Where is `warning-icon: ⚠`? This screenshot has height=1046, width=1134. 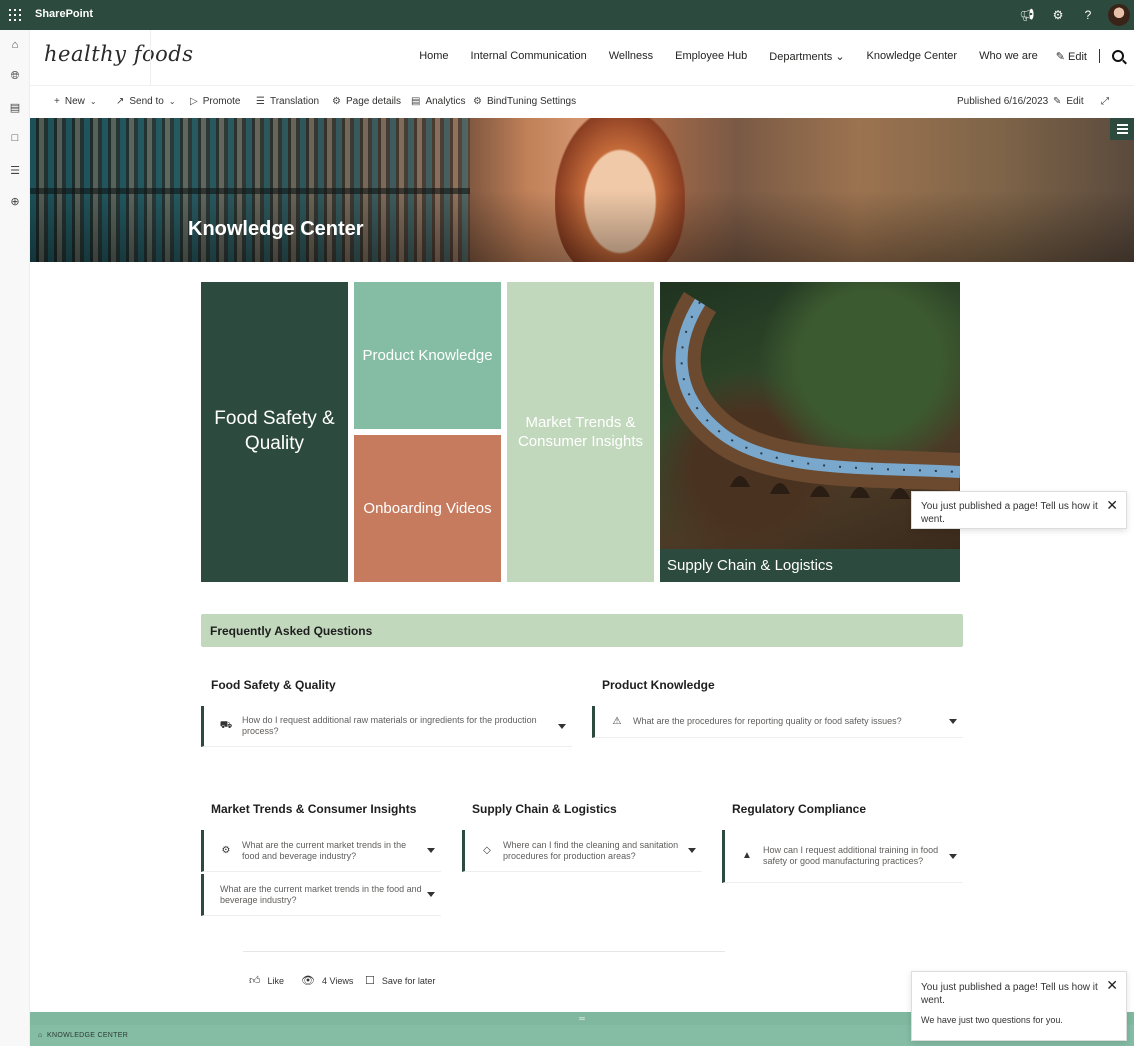
warning-icon: ⚠ is located at coordinates (617, 721).